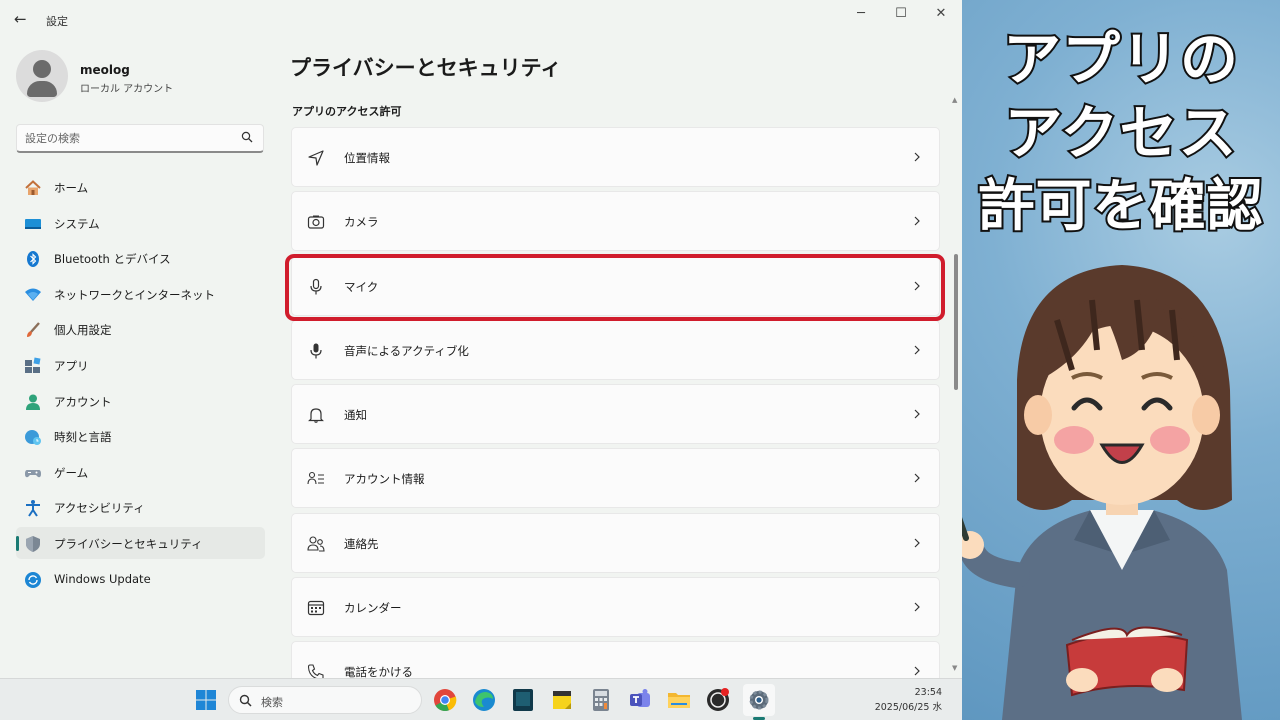 The width and height of the screenshot is (1280, 720). I want to click on sidebar-item-label: アプリ, so click(71, 365).